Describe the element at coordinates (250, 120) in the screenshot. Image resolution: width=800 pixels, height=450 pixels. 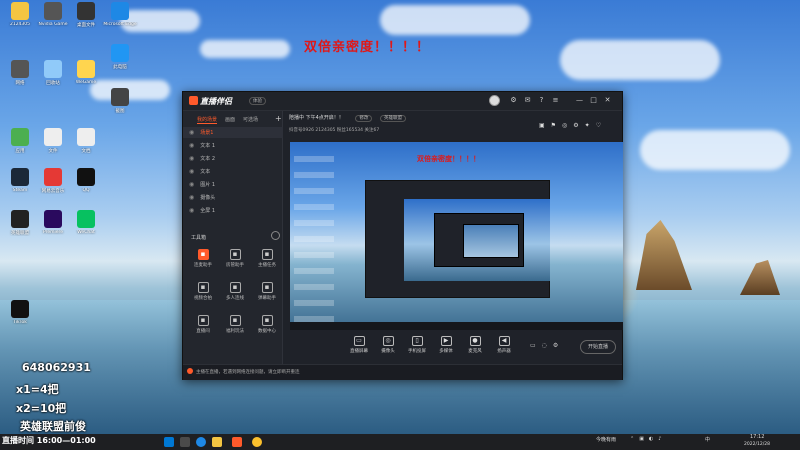
I see `tab-optional: 可选场` at that location.